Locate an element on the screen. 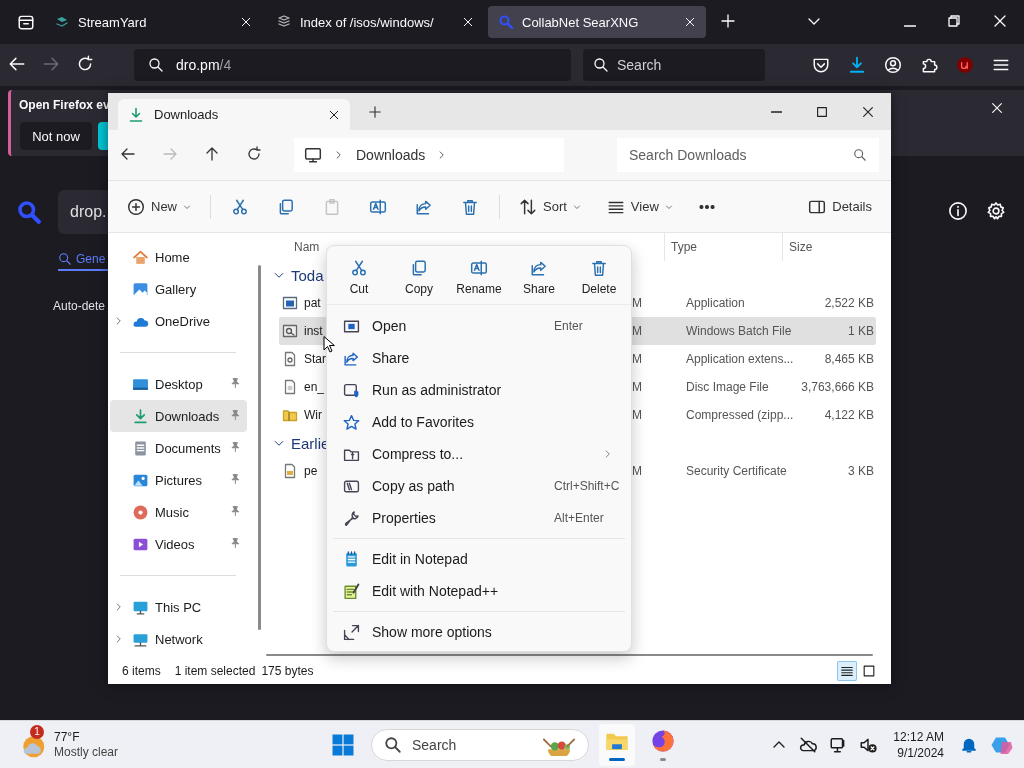 This screenshot has height=768, width=1024. shortcut-label: Alt+Enter is located at coordinates (579, 518).